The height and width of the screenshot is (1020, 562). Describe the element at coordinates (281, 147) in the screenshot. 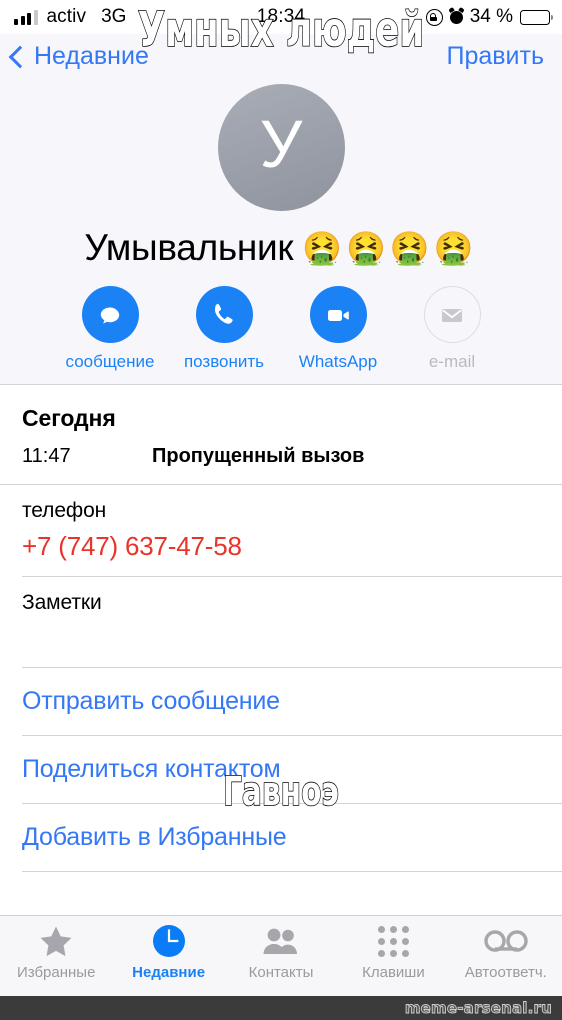

I see `avatar: У` at that location.